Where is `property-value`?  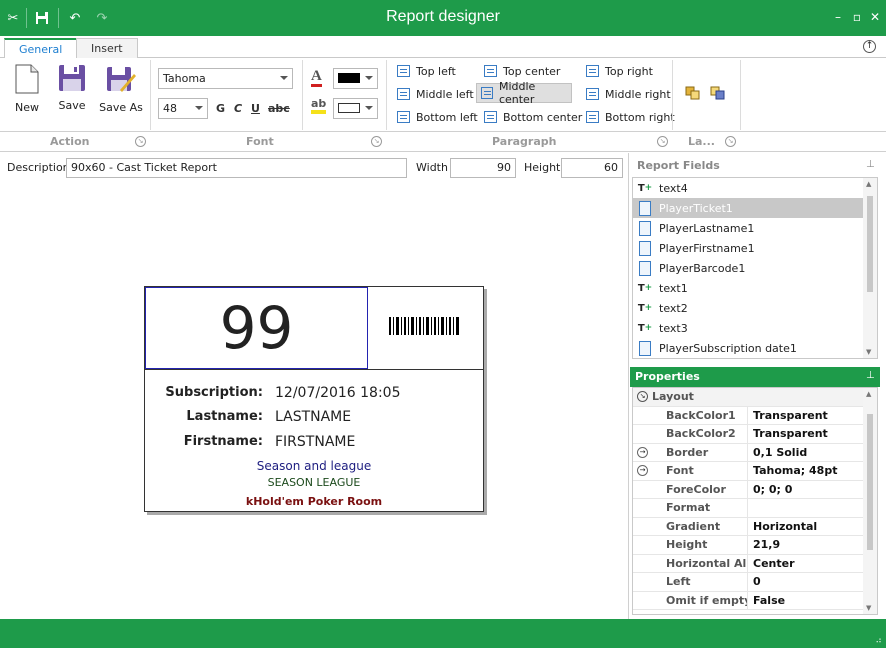 property-value is located at coordinates (805, 501).